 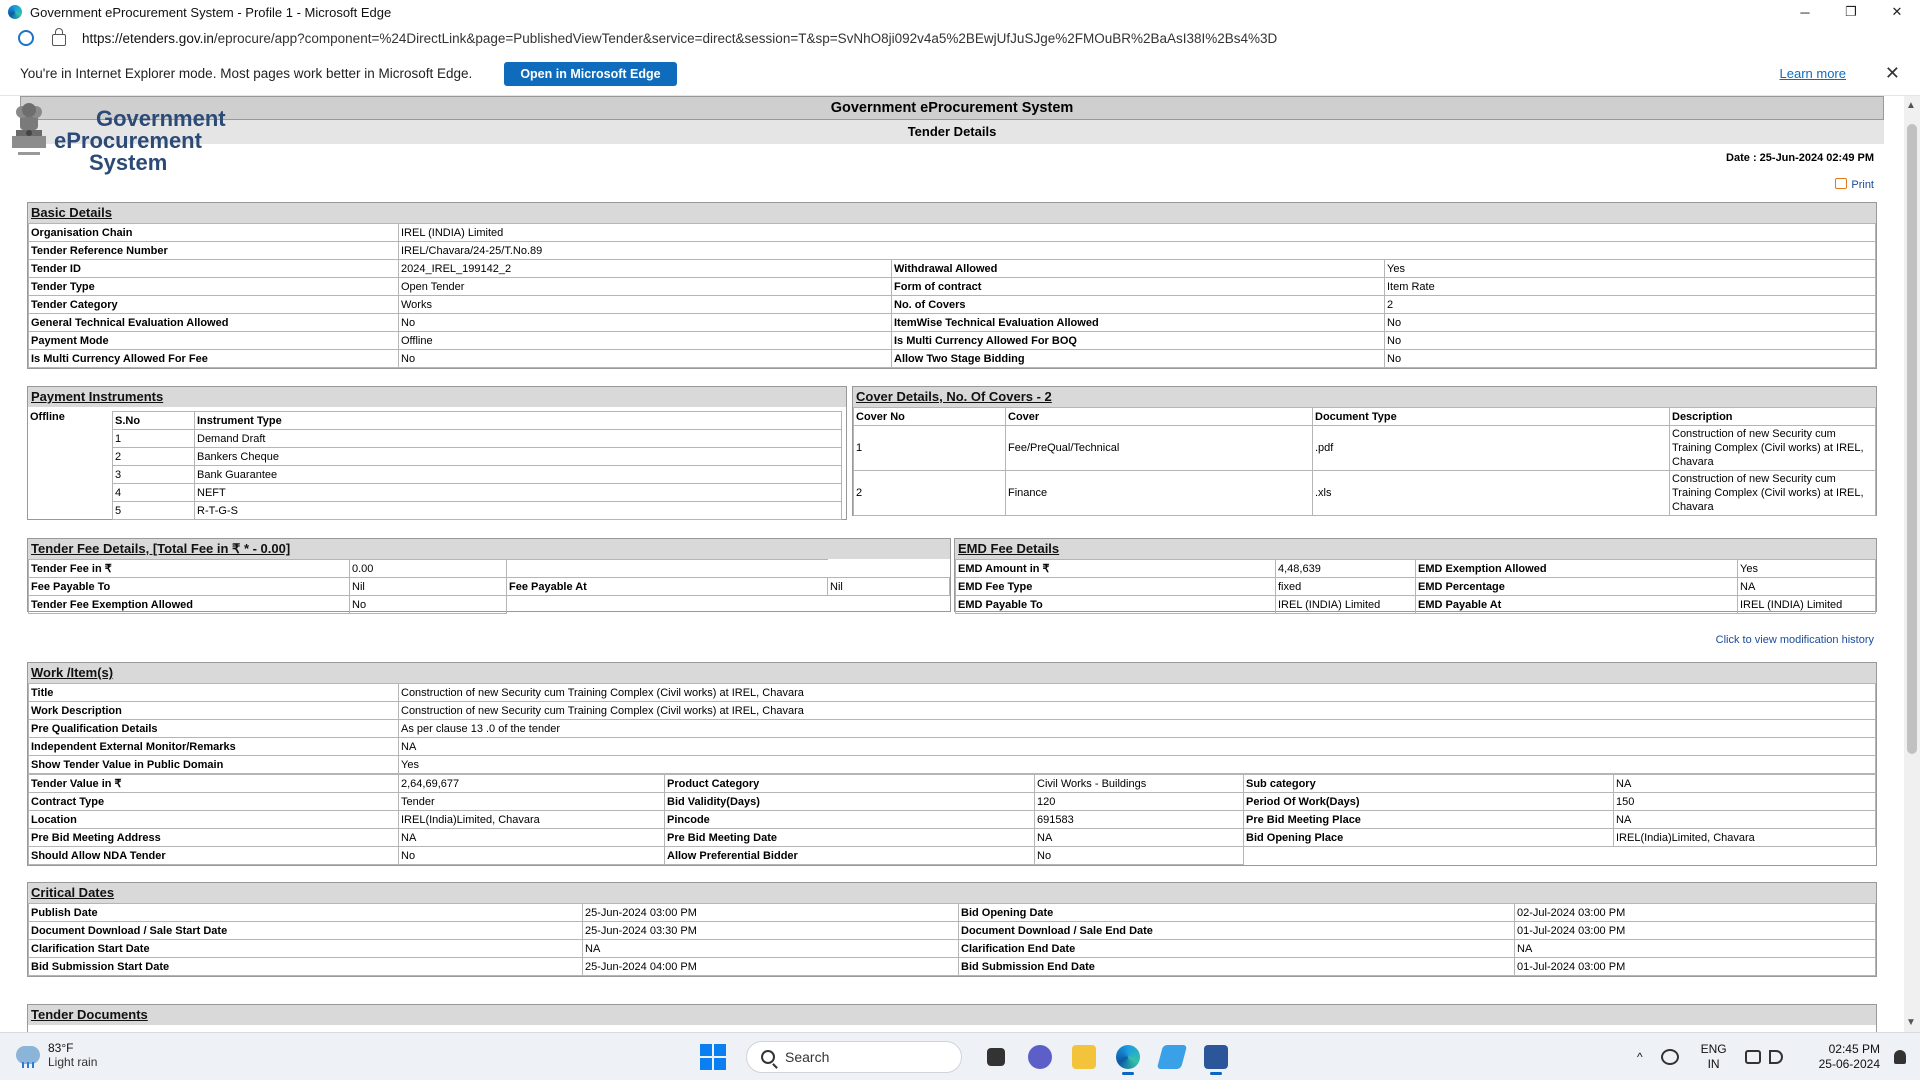 I want to click on column-header: Instrument Type, so click(x=518, y=420).